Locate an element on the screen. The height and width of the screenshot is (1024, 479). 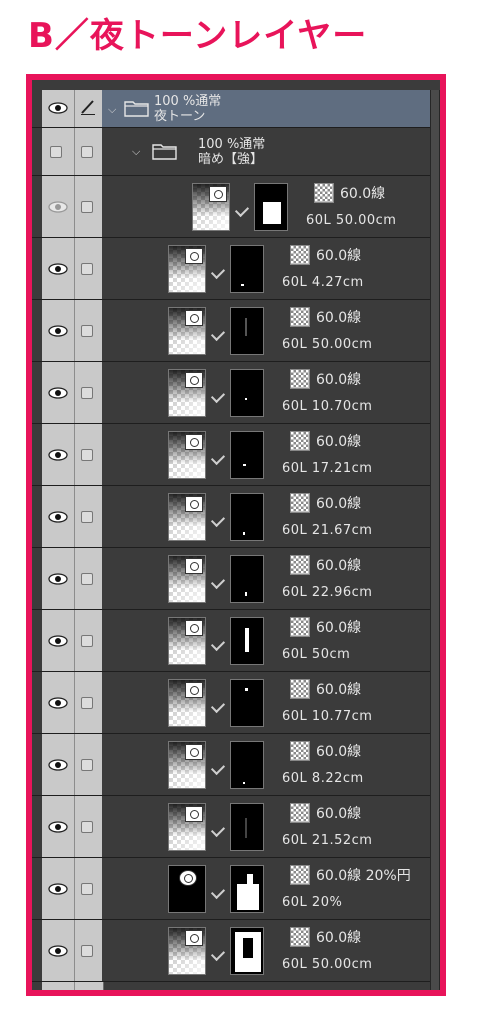
layer-row: 60.0線 60L 22.96cm is located at coordinates (231, 579).